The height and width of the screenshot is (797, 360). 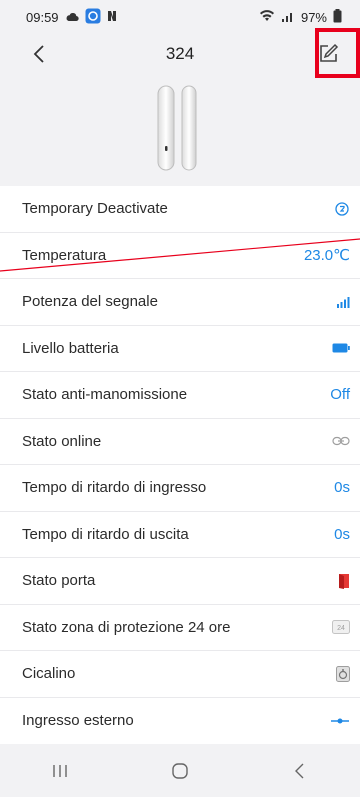 What do you see at coordinates (340, 721) in the screenshot?
I see `external-input-icon` at bounding box center [340, 721].